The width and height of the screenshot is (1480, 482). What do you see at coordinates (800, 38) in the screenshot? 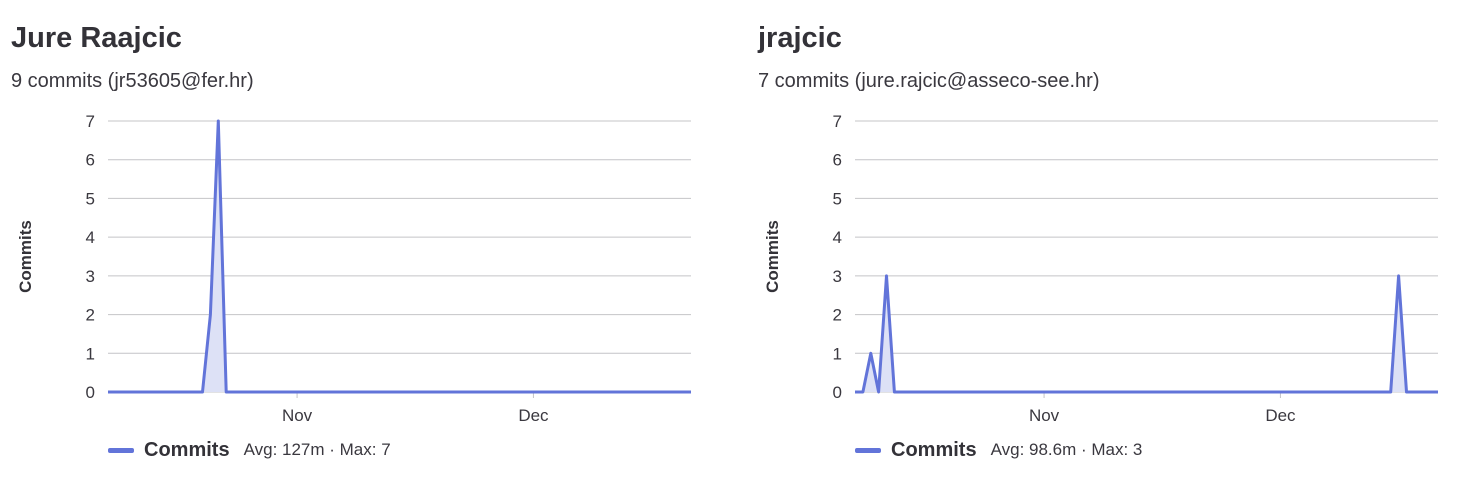
I see `author-name: jrajcic` at bounding box center [800, 38].